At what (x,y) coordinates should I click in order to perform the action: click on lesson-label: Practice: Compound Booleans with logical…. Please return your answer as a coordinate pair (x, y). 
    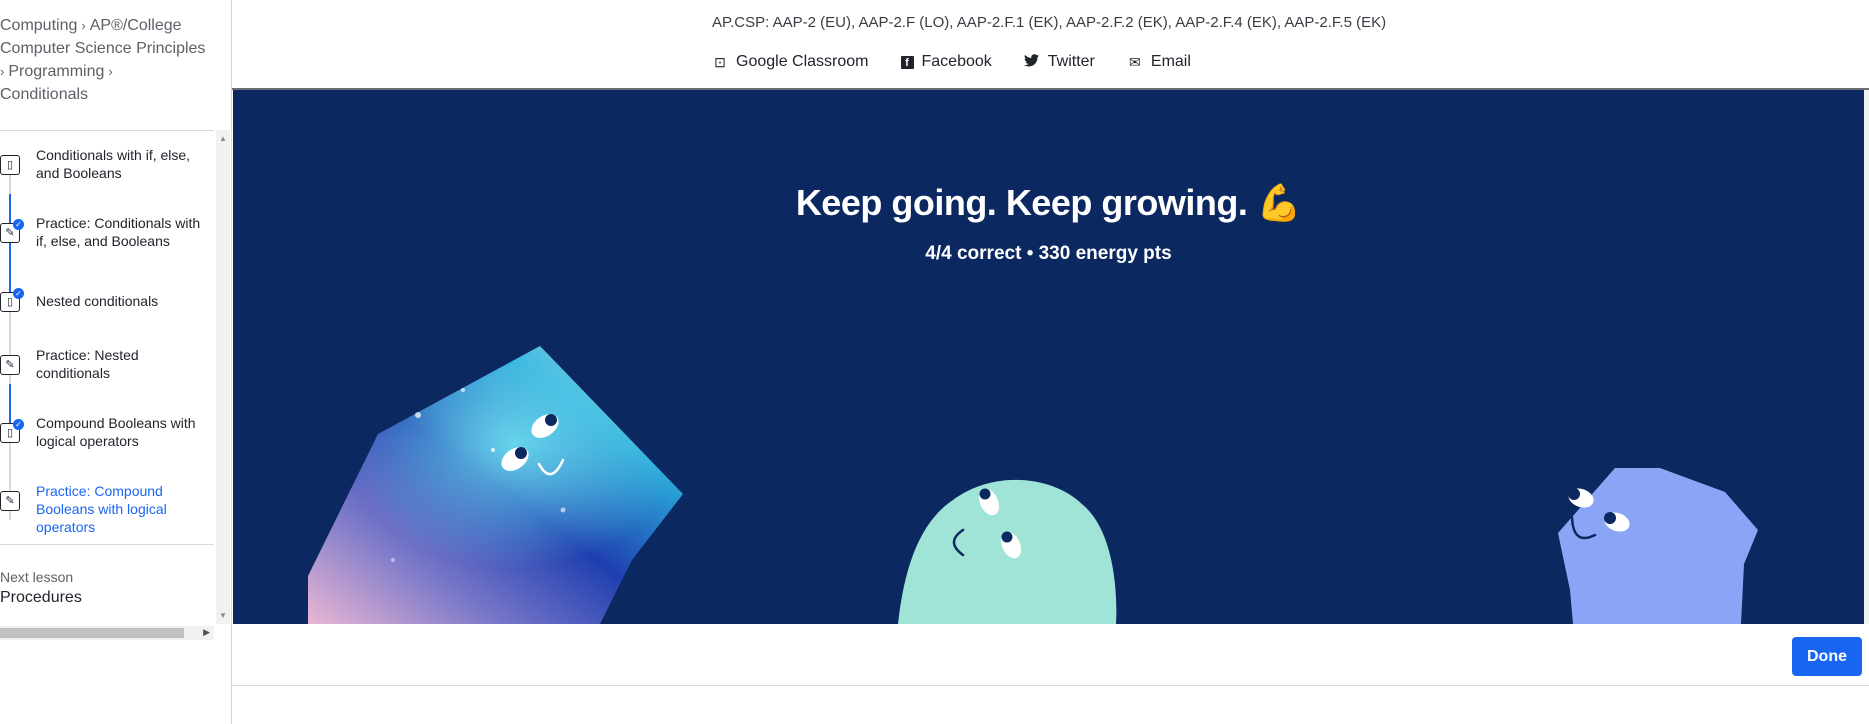
    Looking at the image, I should click on (101, 509).